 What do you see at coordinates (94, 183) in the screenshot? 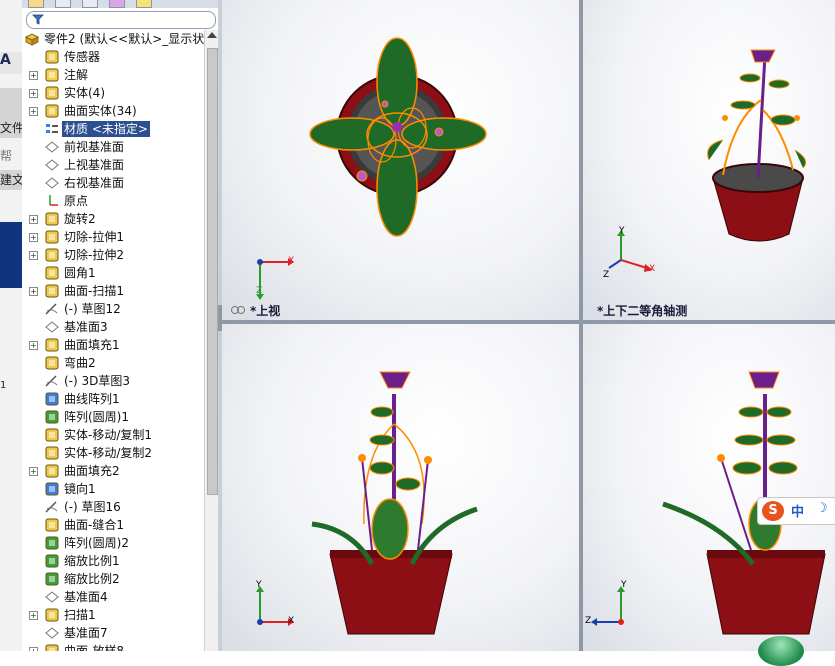
I see `tree-item-label: 右视基准面` at bounding box center [94, 183].